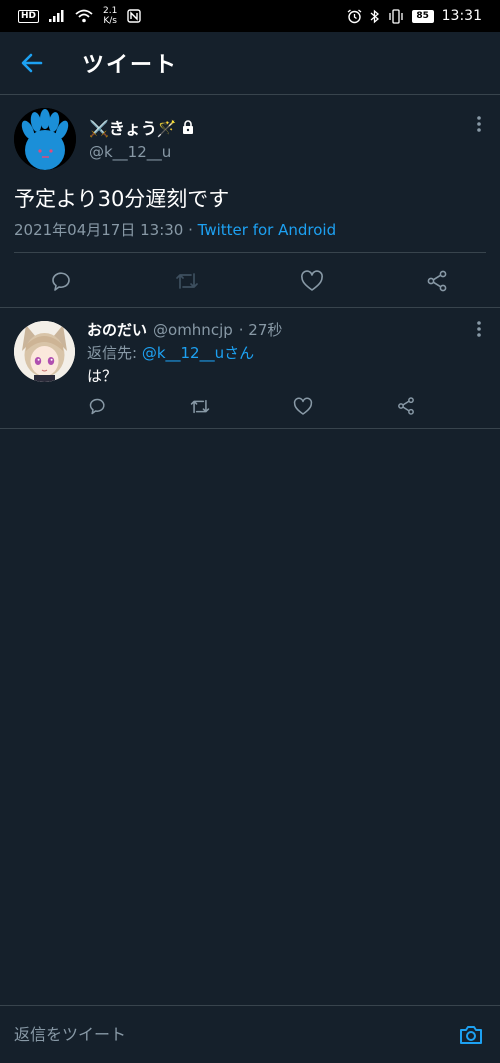  I want to click on camera-icon, so click(471, 1034).